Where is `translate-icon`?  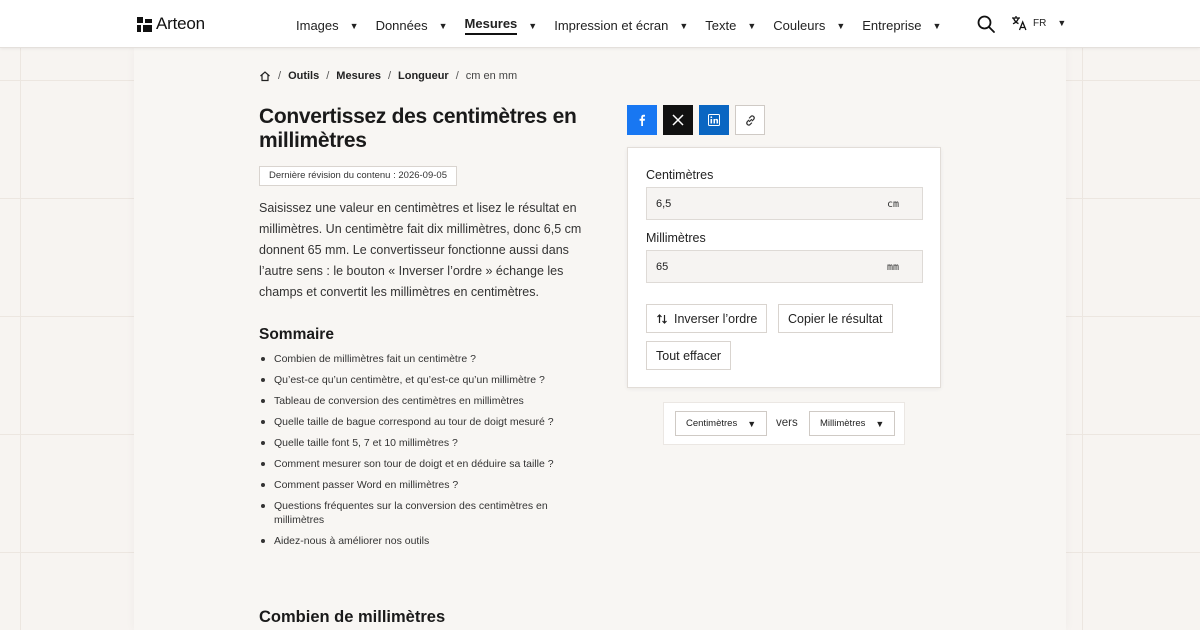 translate-icon is located at coordinates (1019, 23).